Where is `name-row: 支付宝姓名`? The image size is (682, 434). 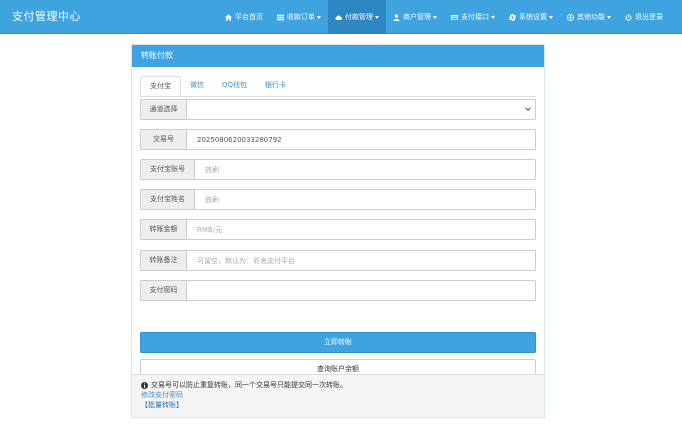
name-row: 支付宝姓名 is located at coordinates (338, 199).